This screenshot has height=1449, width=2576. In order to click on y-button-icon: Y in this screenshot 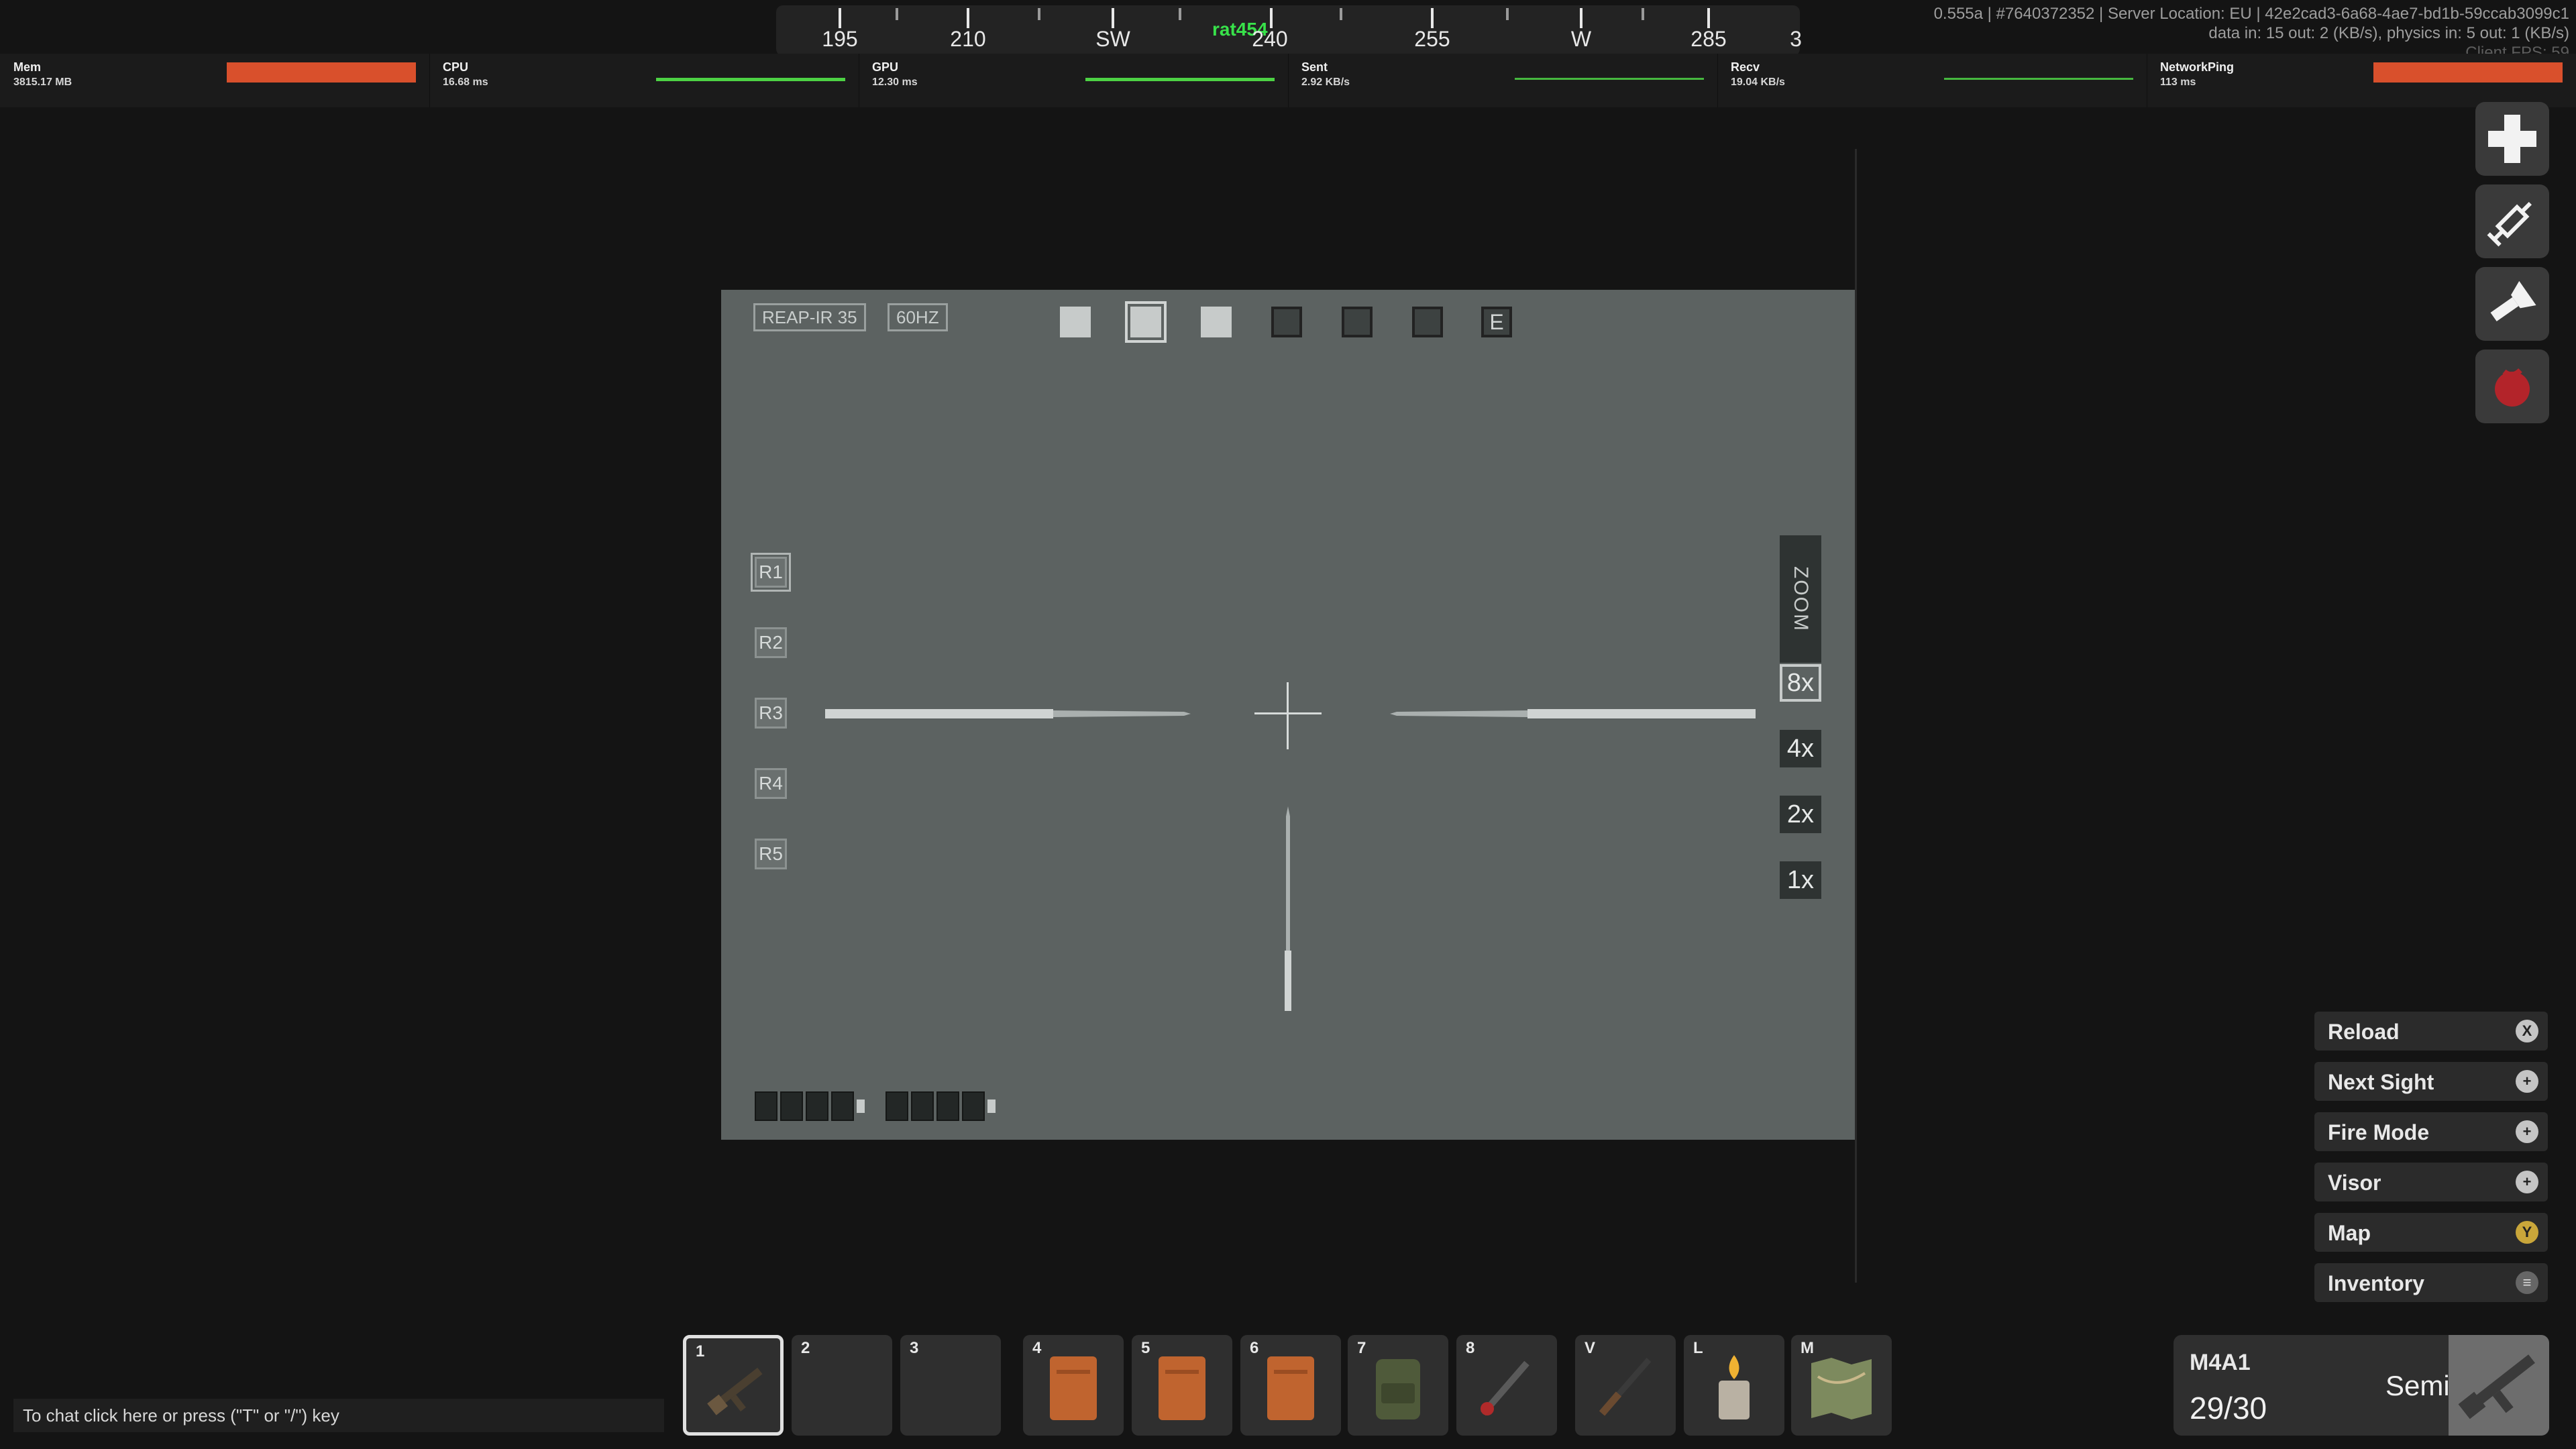, I will do `click(2527, 1232)`.